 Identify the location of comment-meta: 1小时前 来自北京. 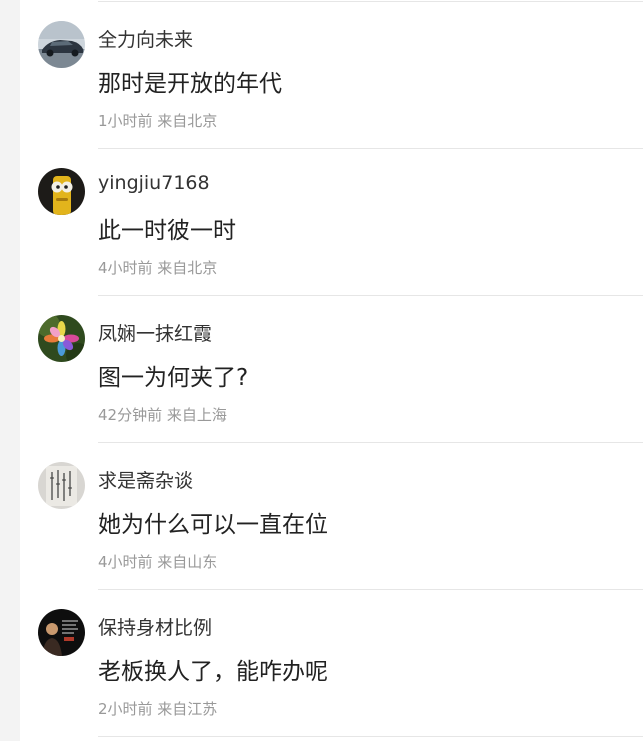
(158, 121).